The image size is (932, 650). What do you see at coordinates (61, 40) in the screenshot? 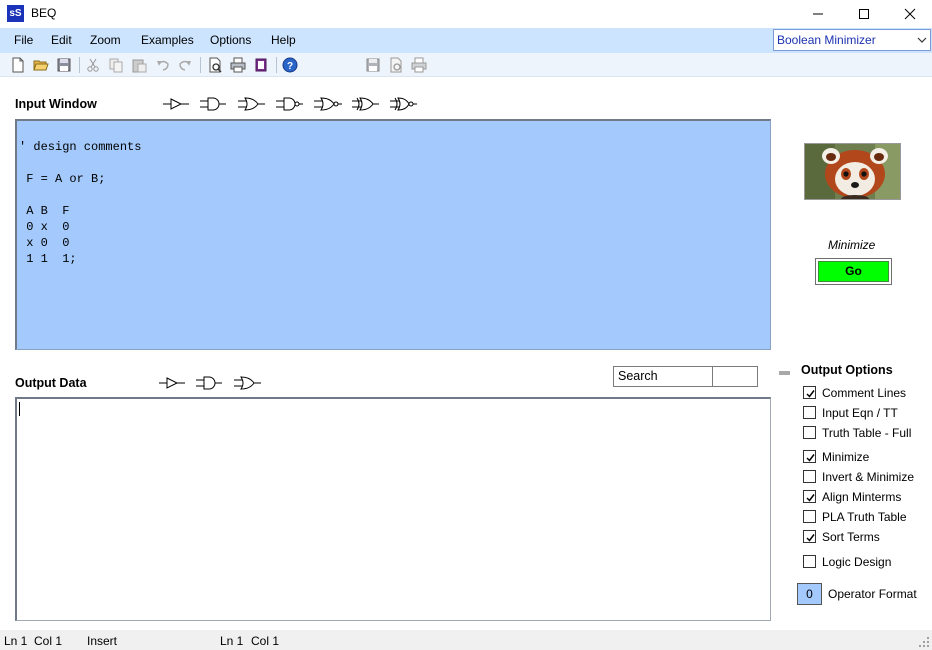
I see `menu-edit: Edit` at bounding box center [61, 40].